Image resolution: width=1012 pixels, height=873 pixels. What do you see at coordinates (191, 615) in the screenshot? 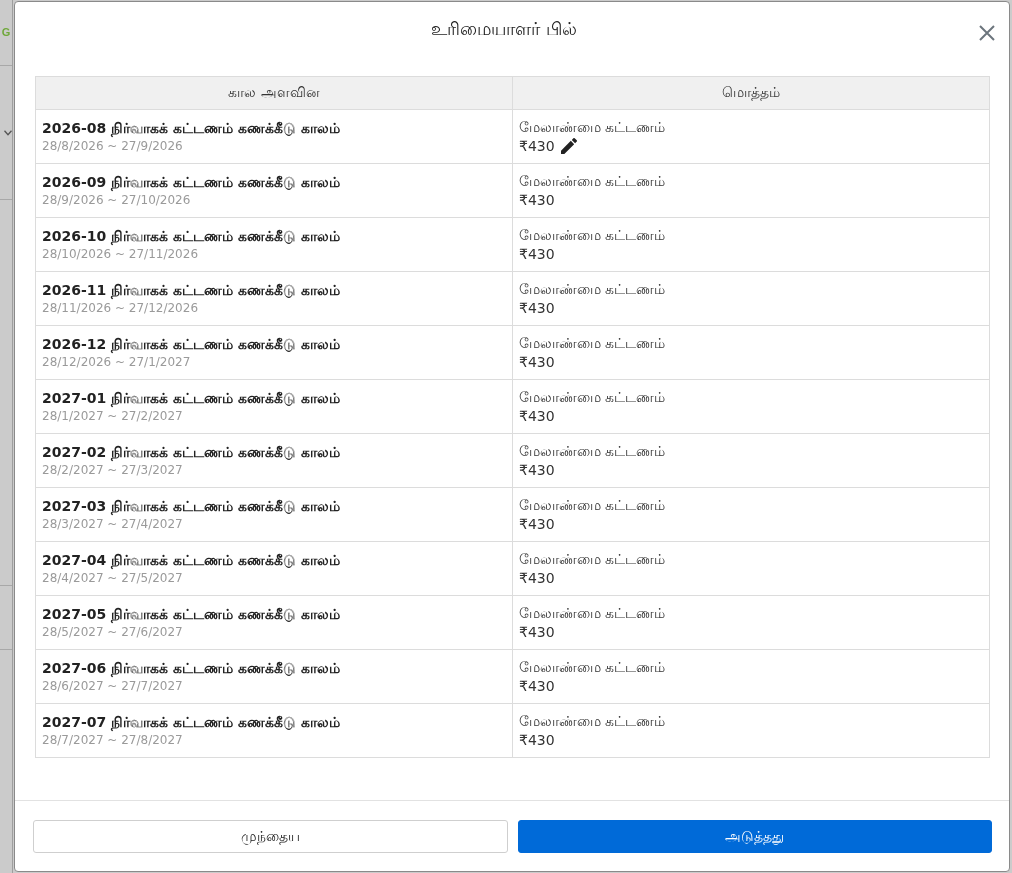
I see `period-title: 2027-05 நிர்வாகக் கட்டணம் கணக்கீடு காலம்` at bounding box center [191, 615].